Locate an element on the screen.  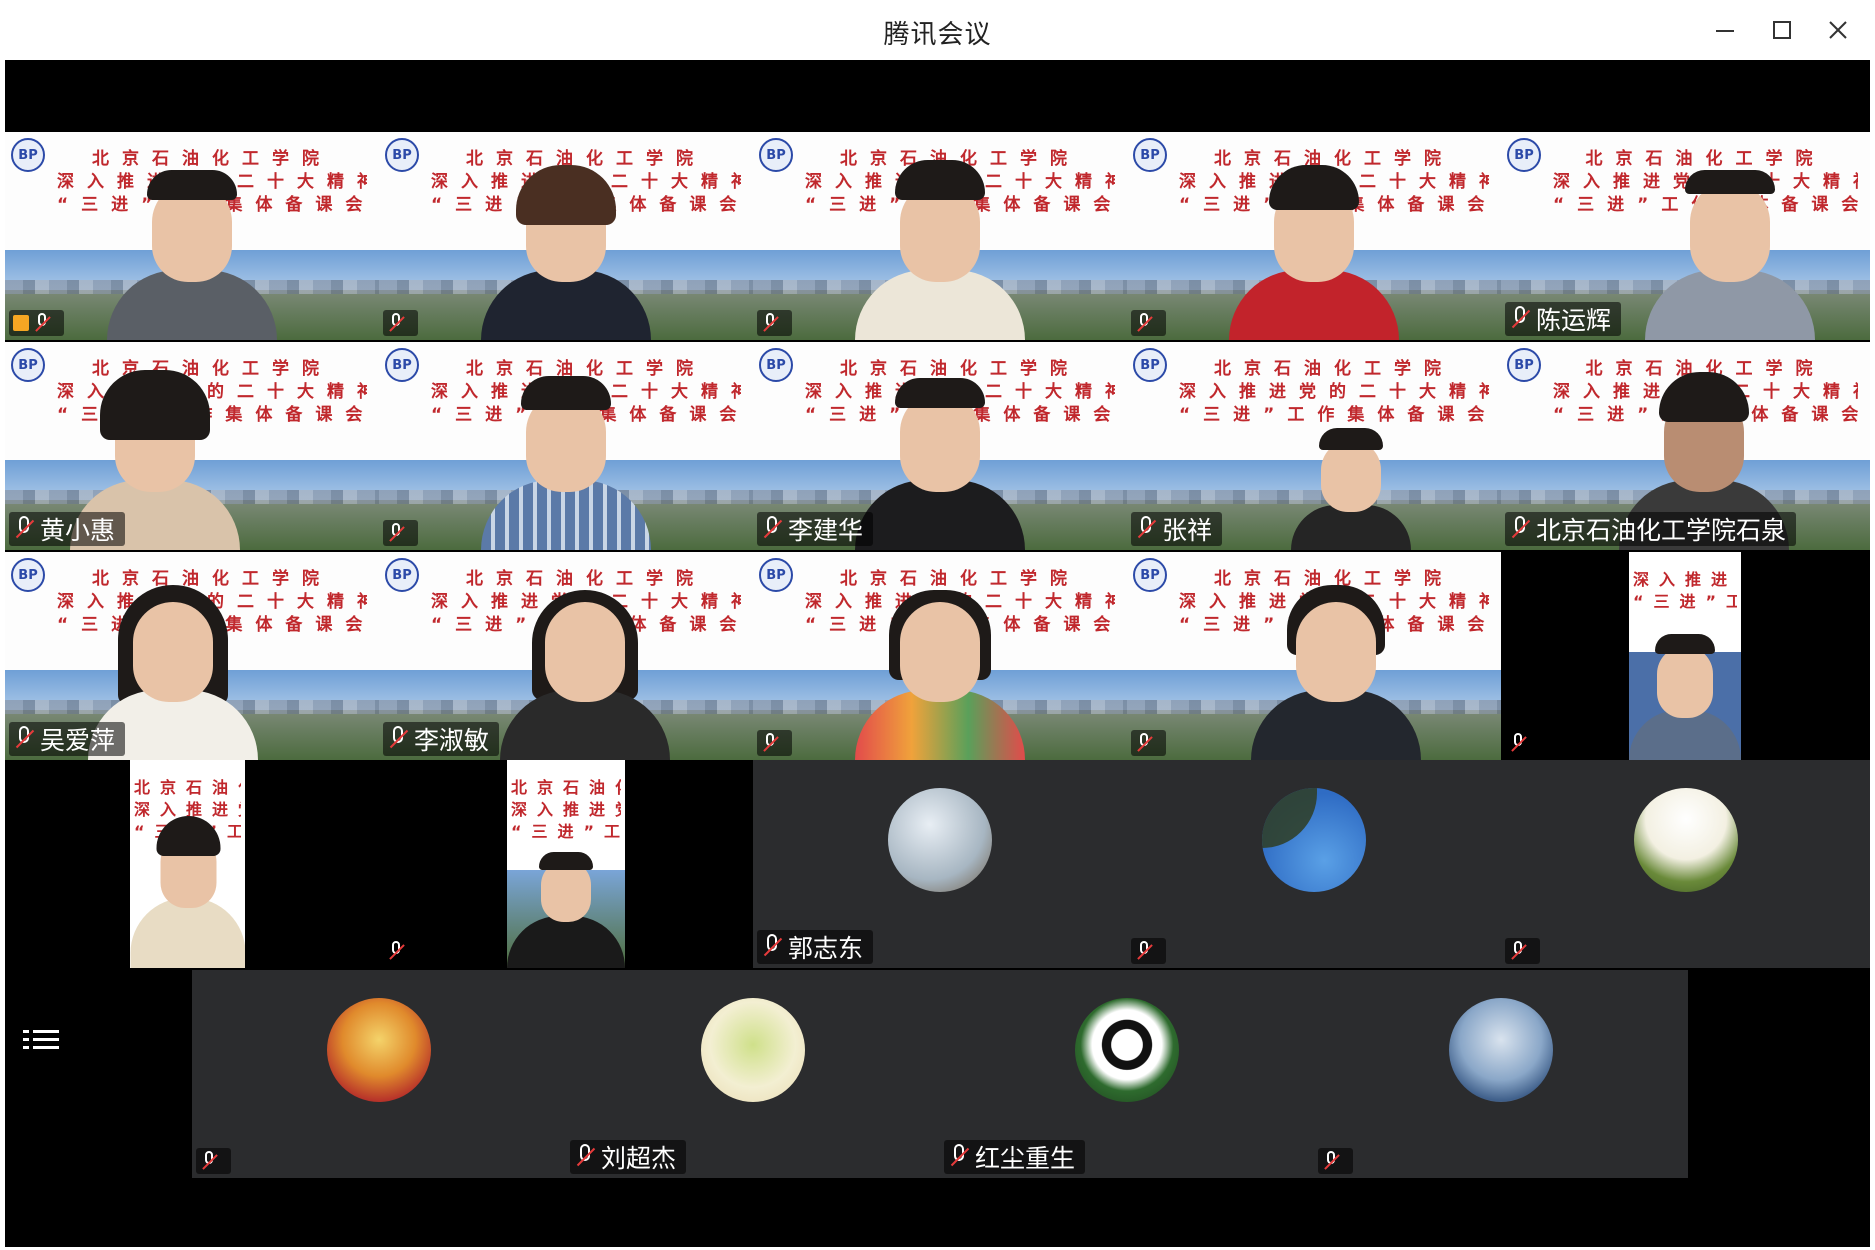
participant-name-tag: 黄小惠 is located at coordinates (67, 529).